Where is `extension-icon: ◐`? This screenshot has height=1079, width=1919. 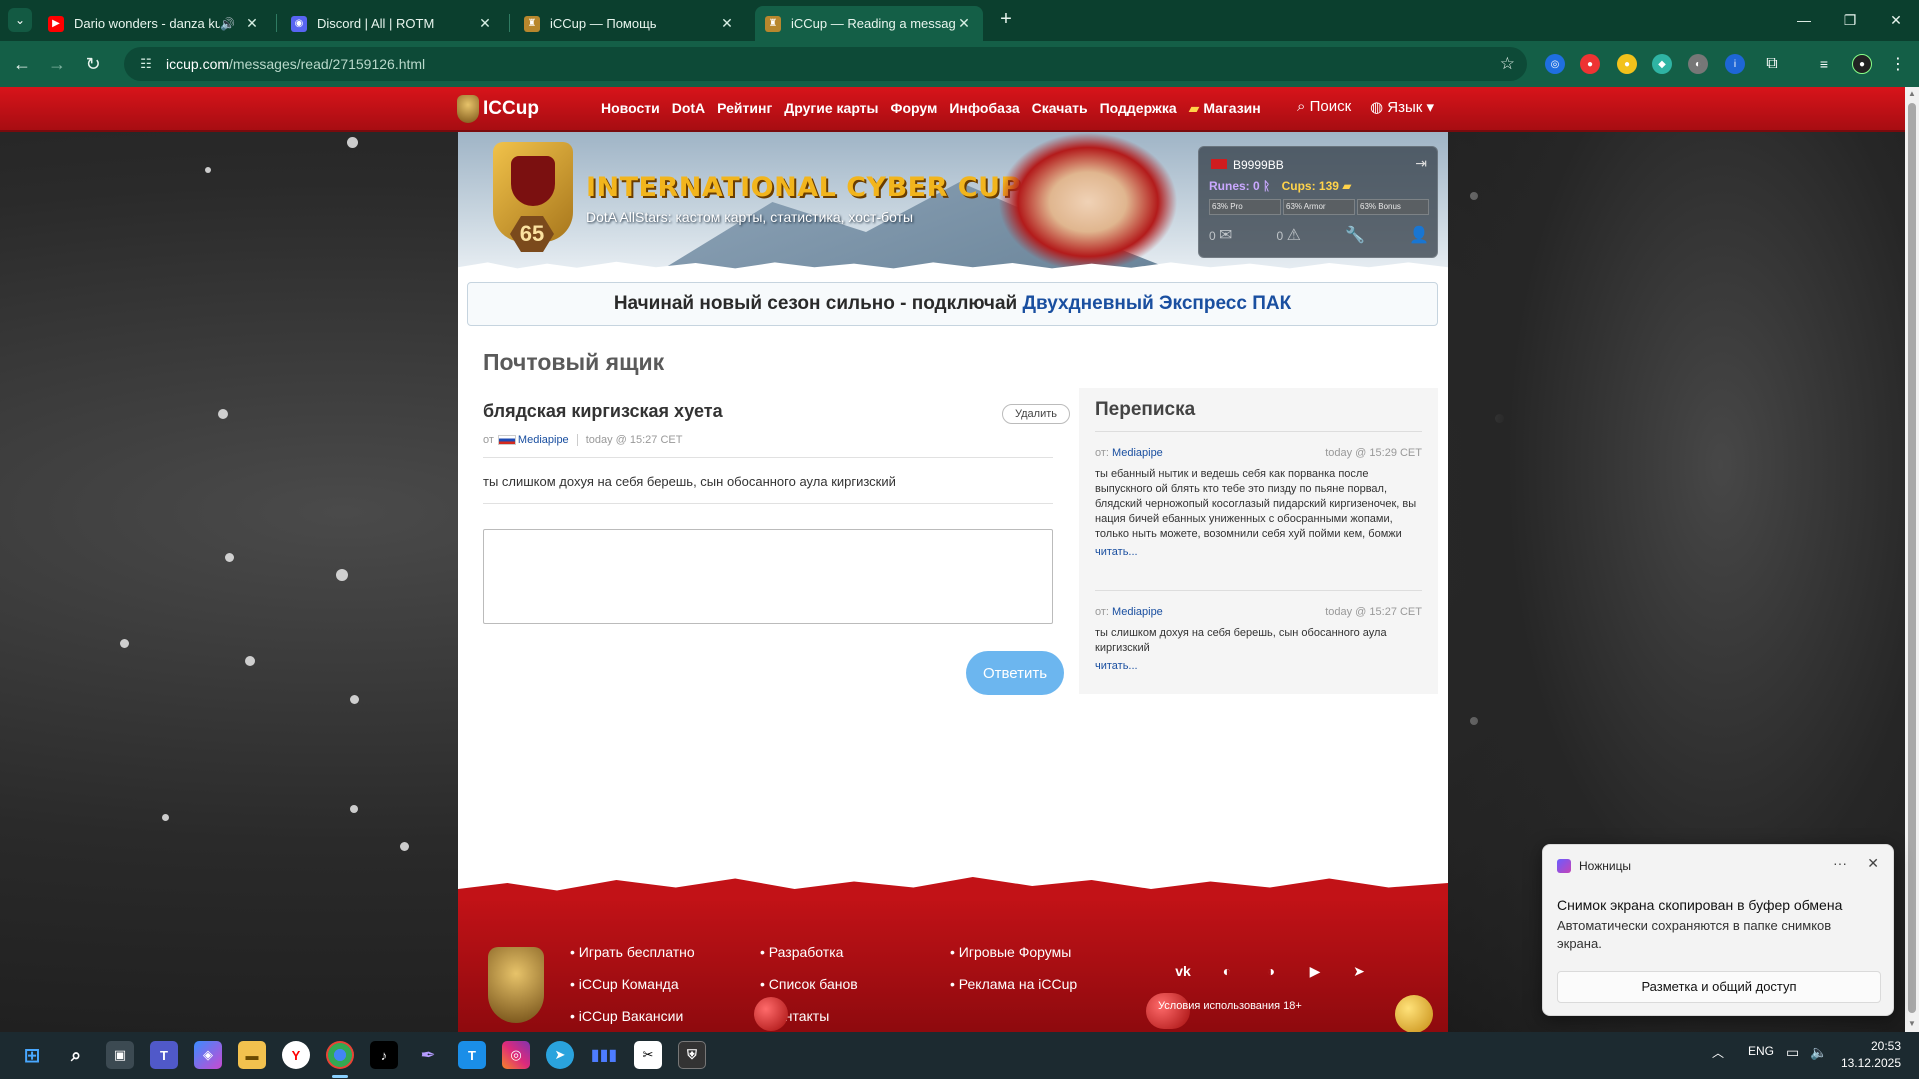
extension-icon: ◐ is located at coordinates (1698, 64).